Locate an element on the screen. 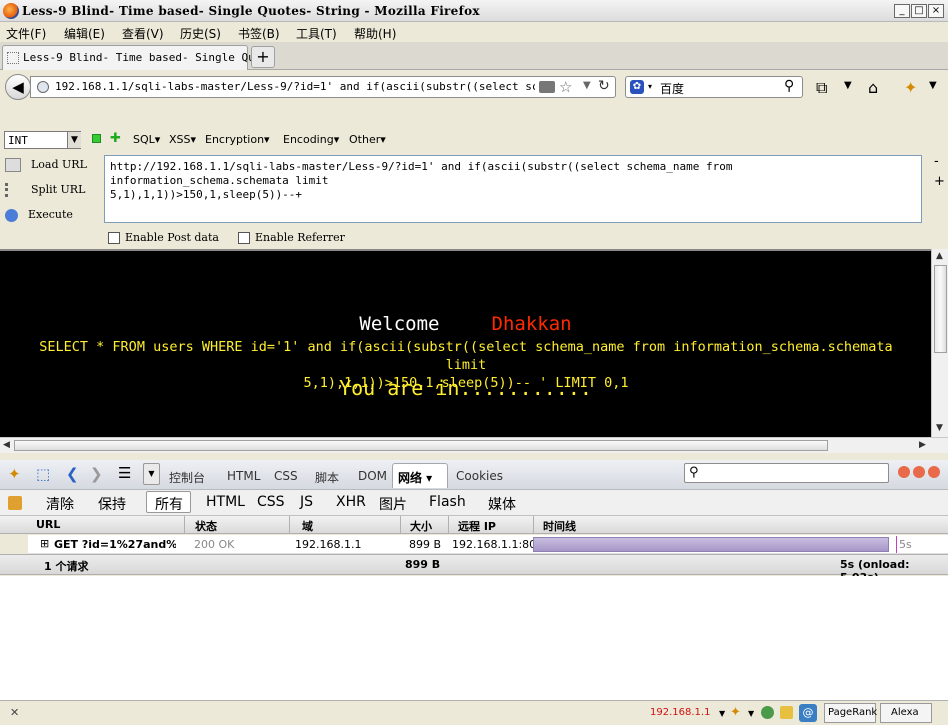  tab-net: 网络 ▾ is located at coordinates (420, 475).